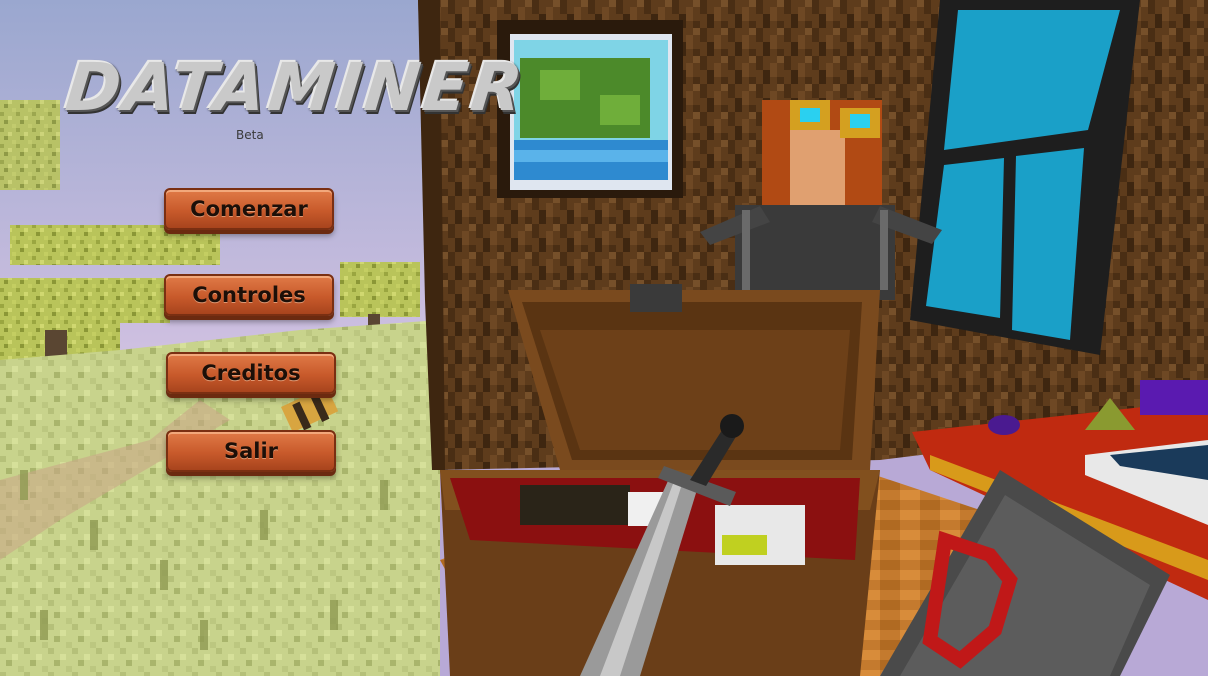 This screenshot has width=1208, height=676. I want to click on start-button-label: Comenzar, so click(249, 209).